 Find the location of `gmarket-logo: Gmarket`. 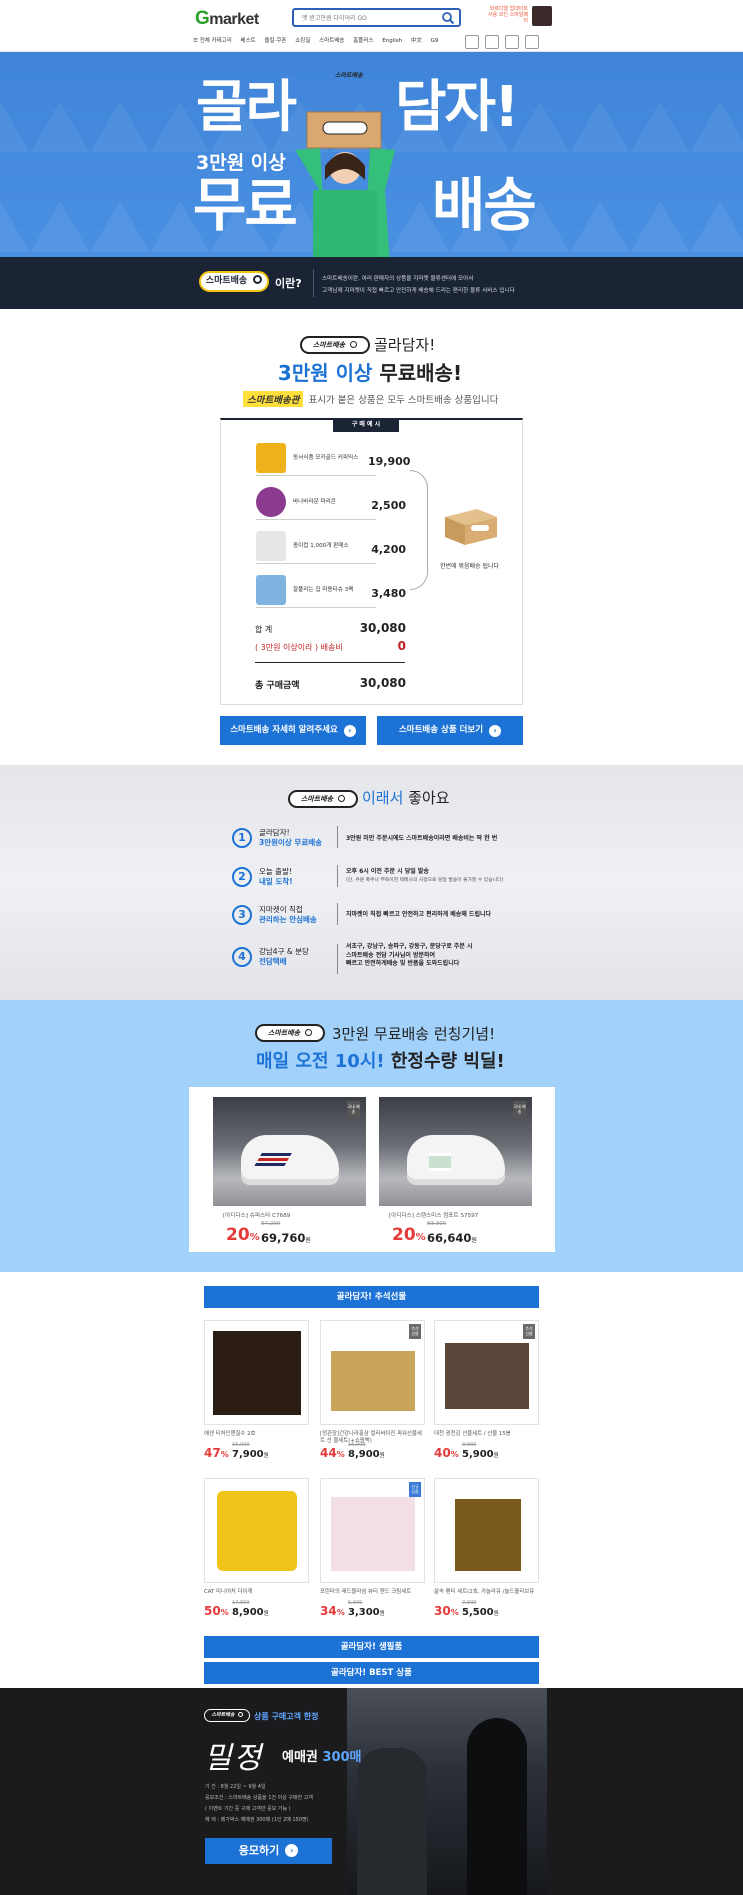

gmarket-logo: Gmarket is located at coordinates (227, 19).